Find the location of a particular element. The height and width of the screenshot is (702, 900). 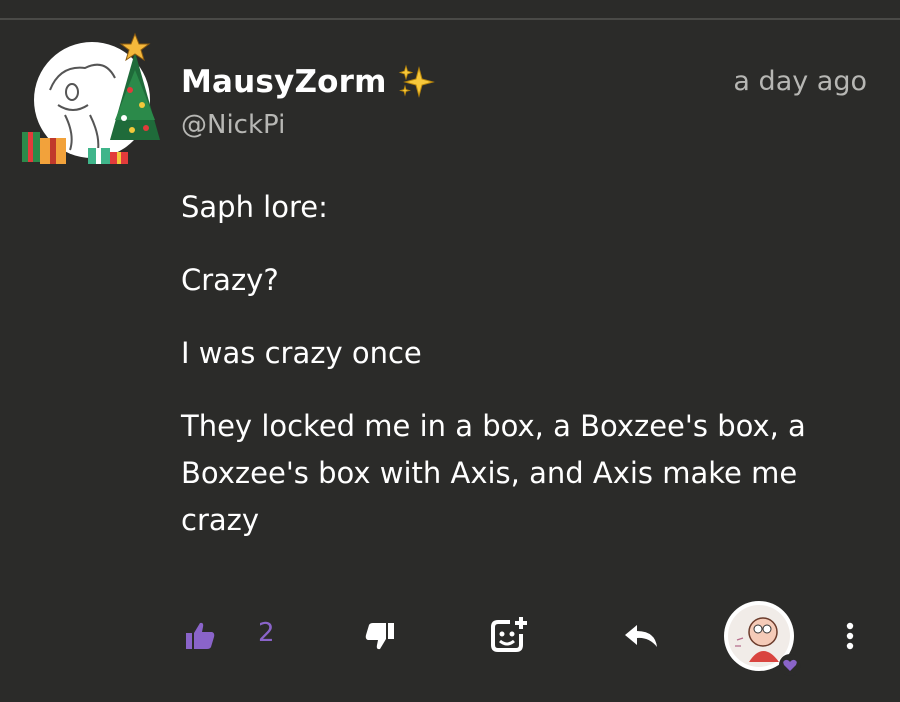

thumbs-down-icon is located at coordinates (379, 636).